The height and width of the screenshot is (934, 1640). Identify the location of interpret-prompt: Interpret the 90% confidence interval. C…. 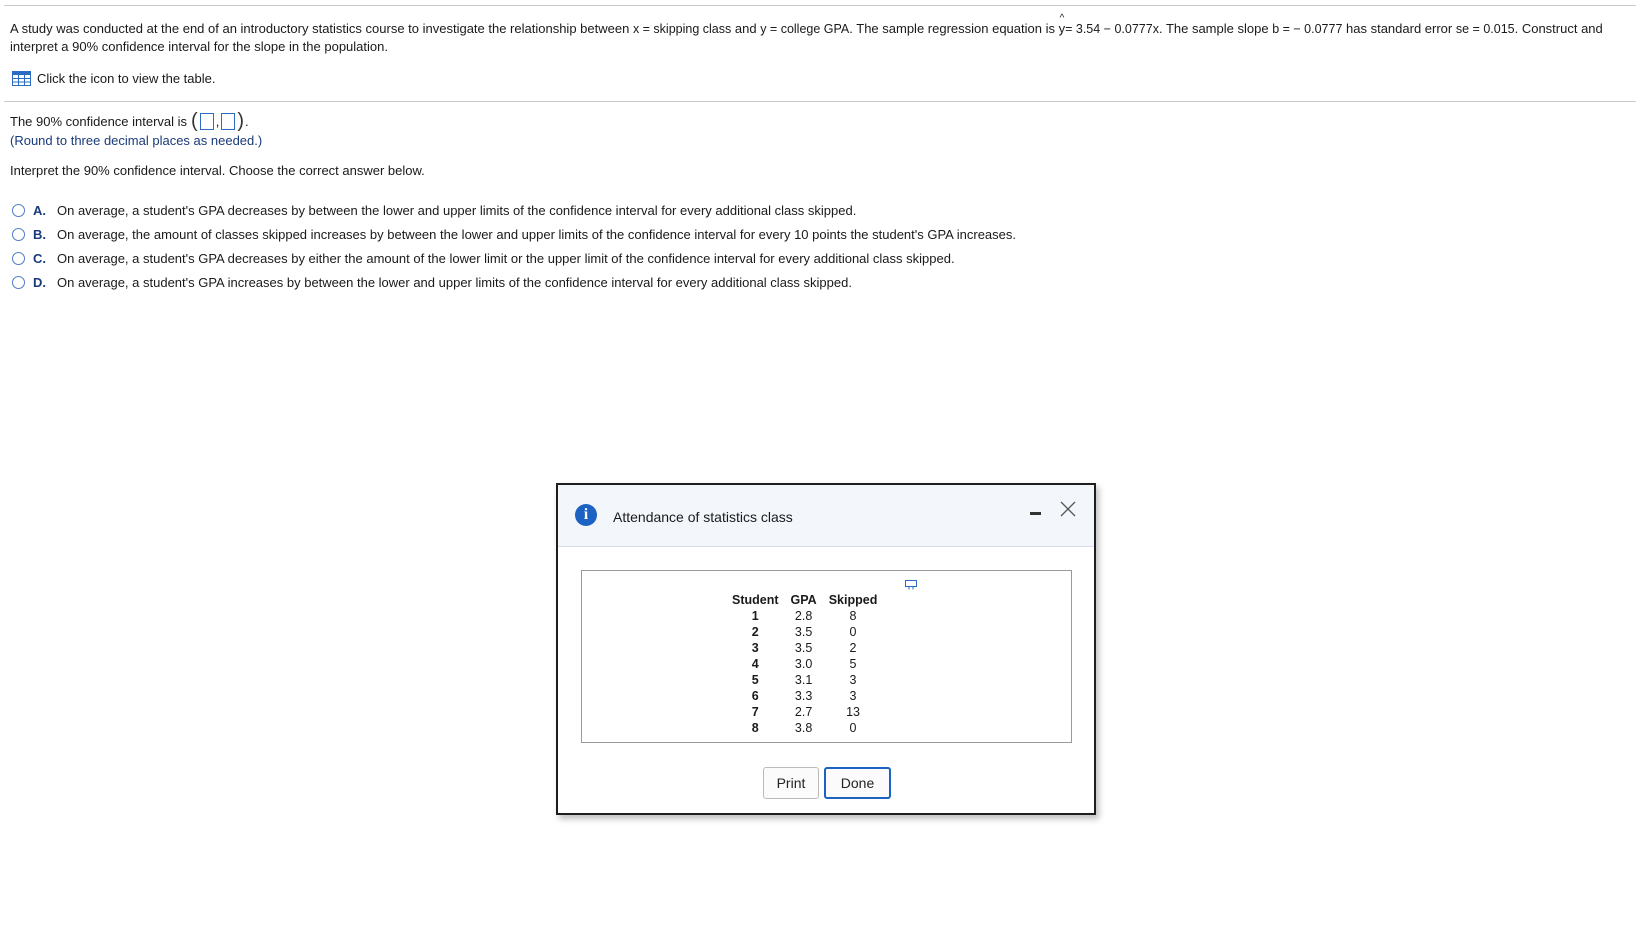
(217, 170).